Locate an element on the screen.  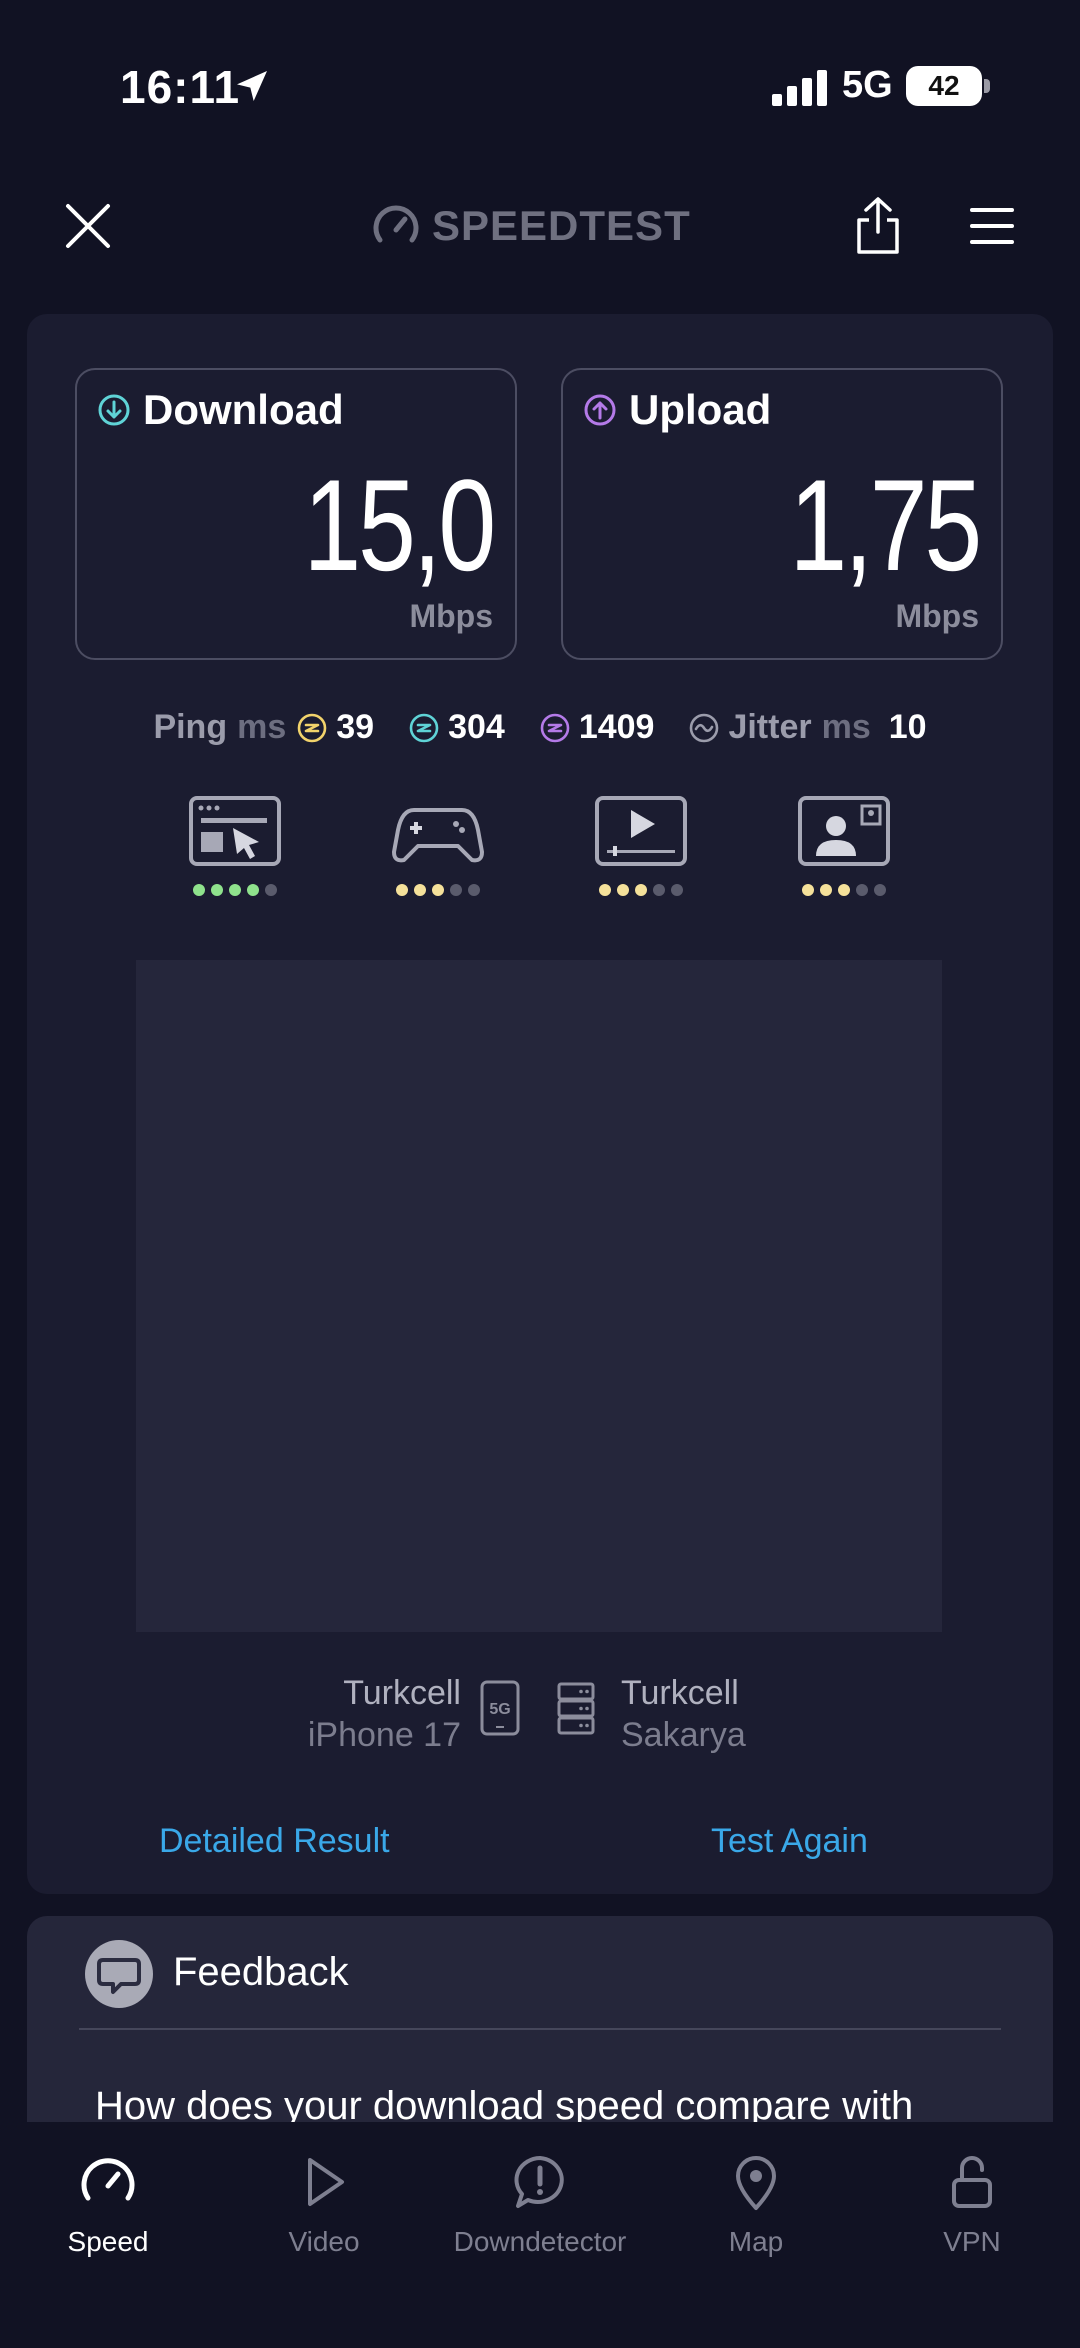
feedback-title: Feedback is located at coordinates (261, 1972).